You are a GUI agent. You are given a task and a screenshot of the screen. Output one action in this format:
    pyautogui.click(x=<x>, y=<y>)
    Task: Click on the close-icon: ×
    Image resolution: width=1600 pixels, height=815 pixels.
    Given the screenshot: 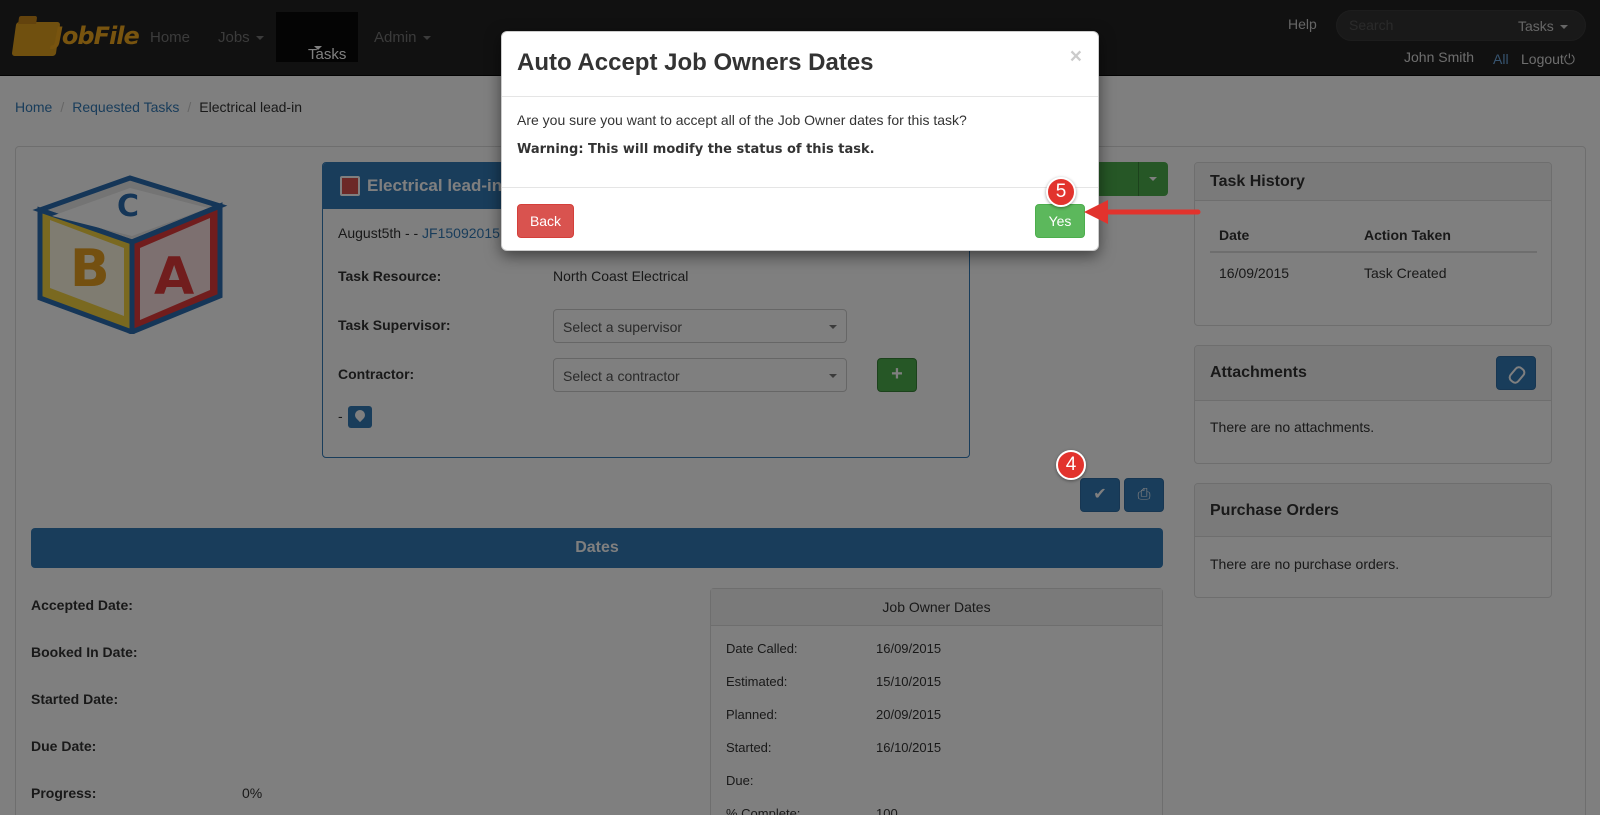 What is the action you would take?
    pyautogui.click(x=1076, y=57)
    